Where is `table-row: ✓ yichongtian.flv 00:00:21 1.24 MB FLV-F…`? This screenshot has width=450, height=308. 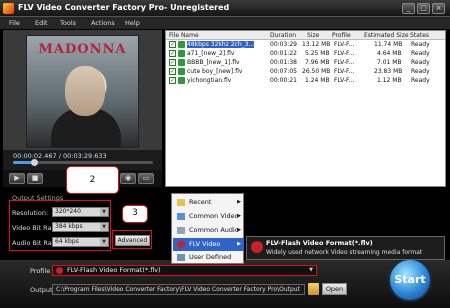 table-row: ✓ yichongtian.flv 00:00:21 1.24 MB FLV-F… is located at coordinates (305, 80).